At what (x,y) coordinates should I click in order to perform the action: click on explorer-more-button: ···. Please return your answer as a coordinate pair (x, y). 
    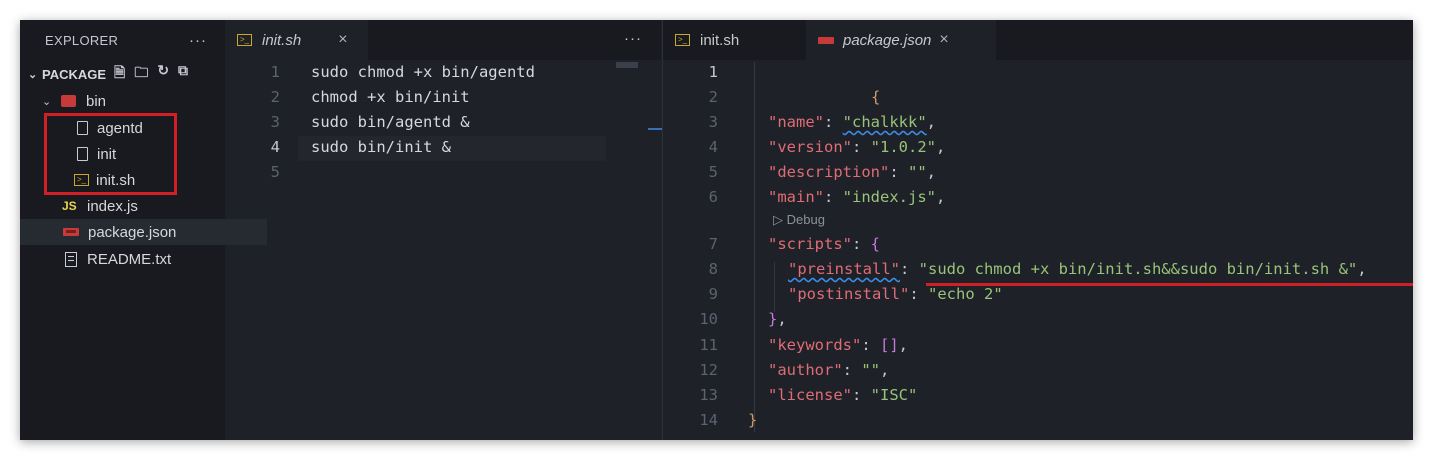
    Looking at the image, I should click on (198, 40).